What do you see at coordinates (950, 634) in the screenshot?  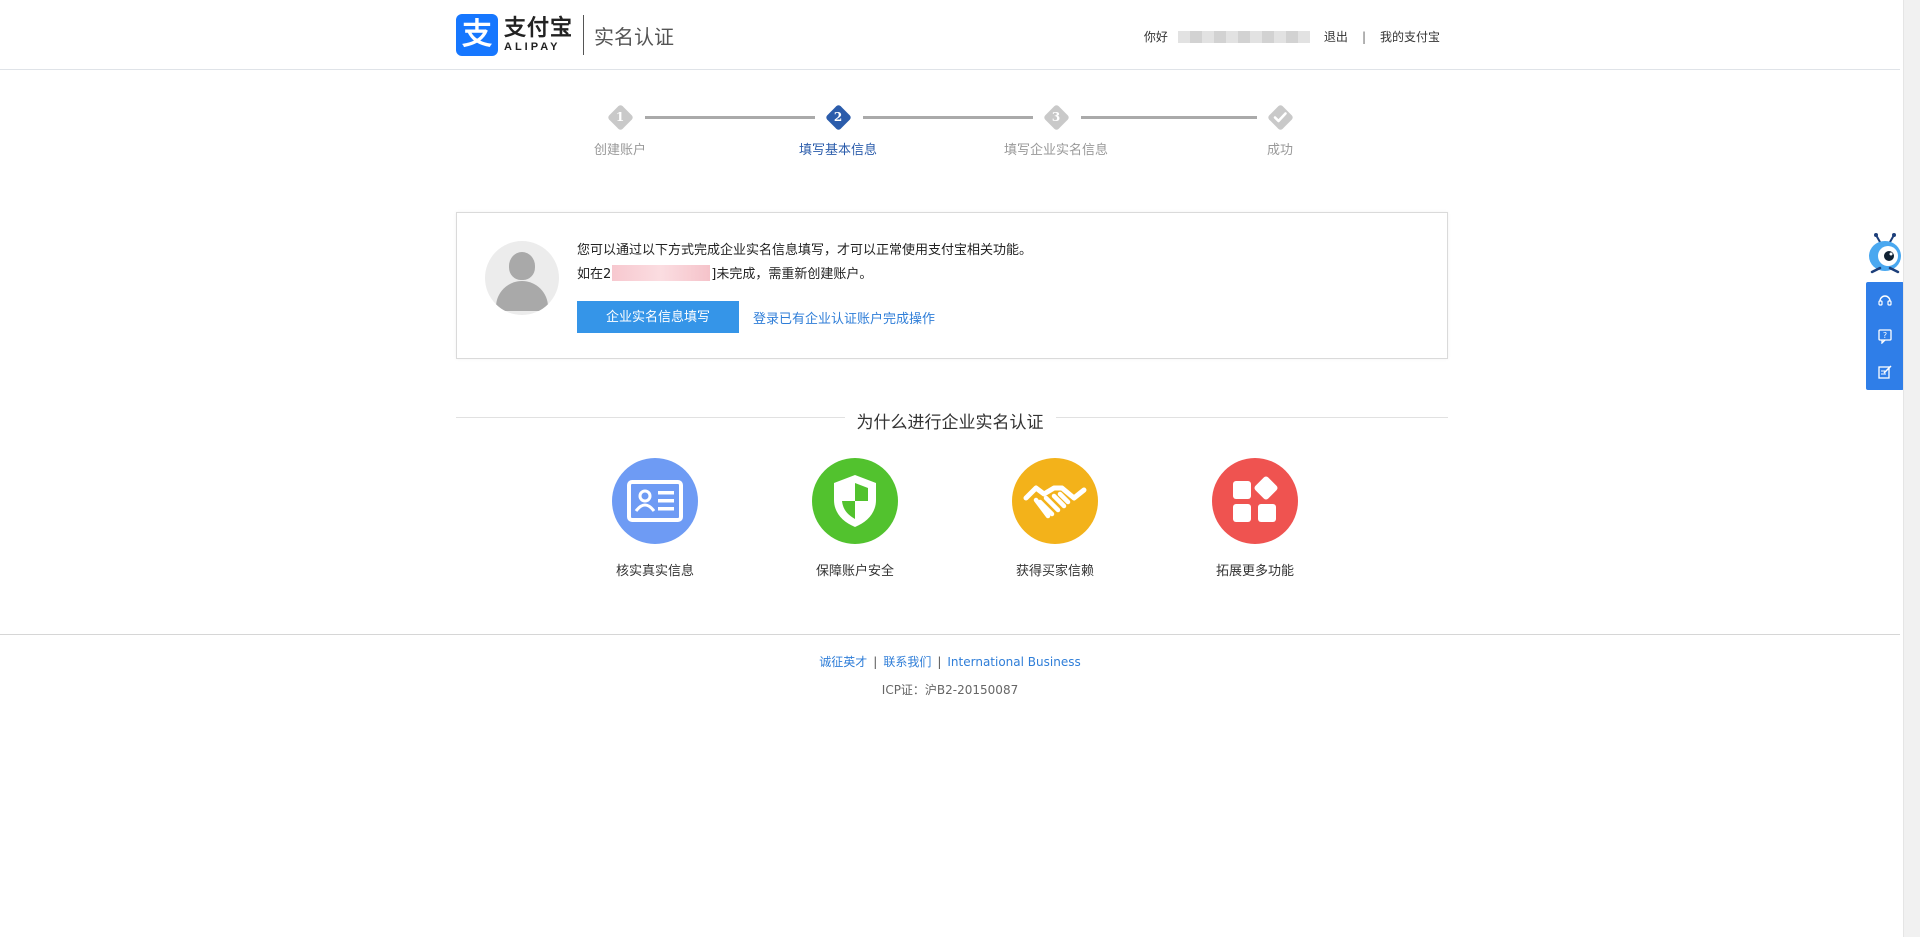 I see `footer-divider` at bounding box center [950, 634].